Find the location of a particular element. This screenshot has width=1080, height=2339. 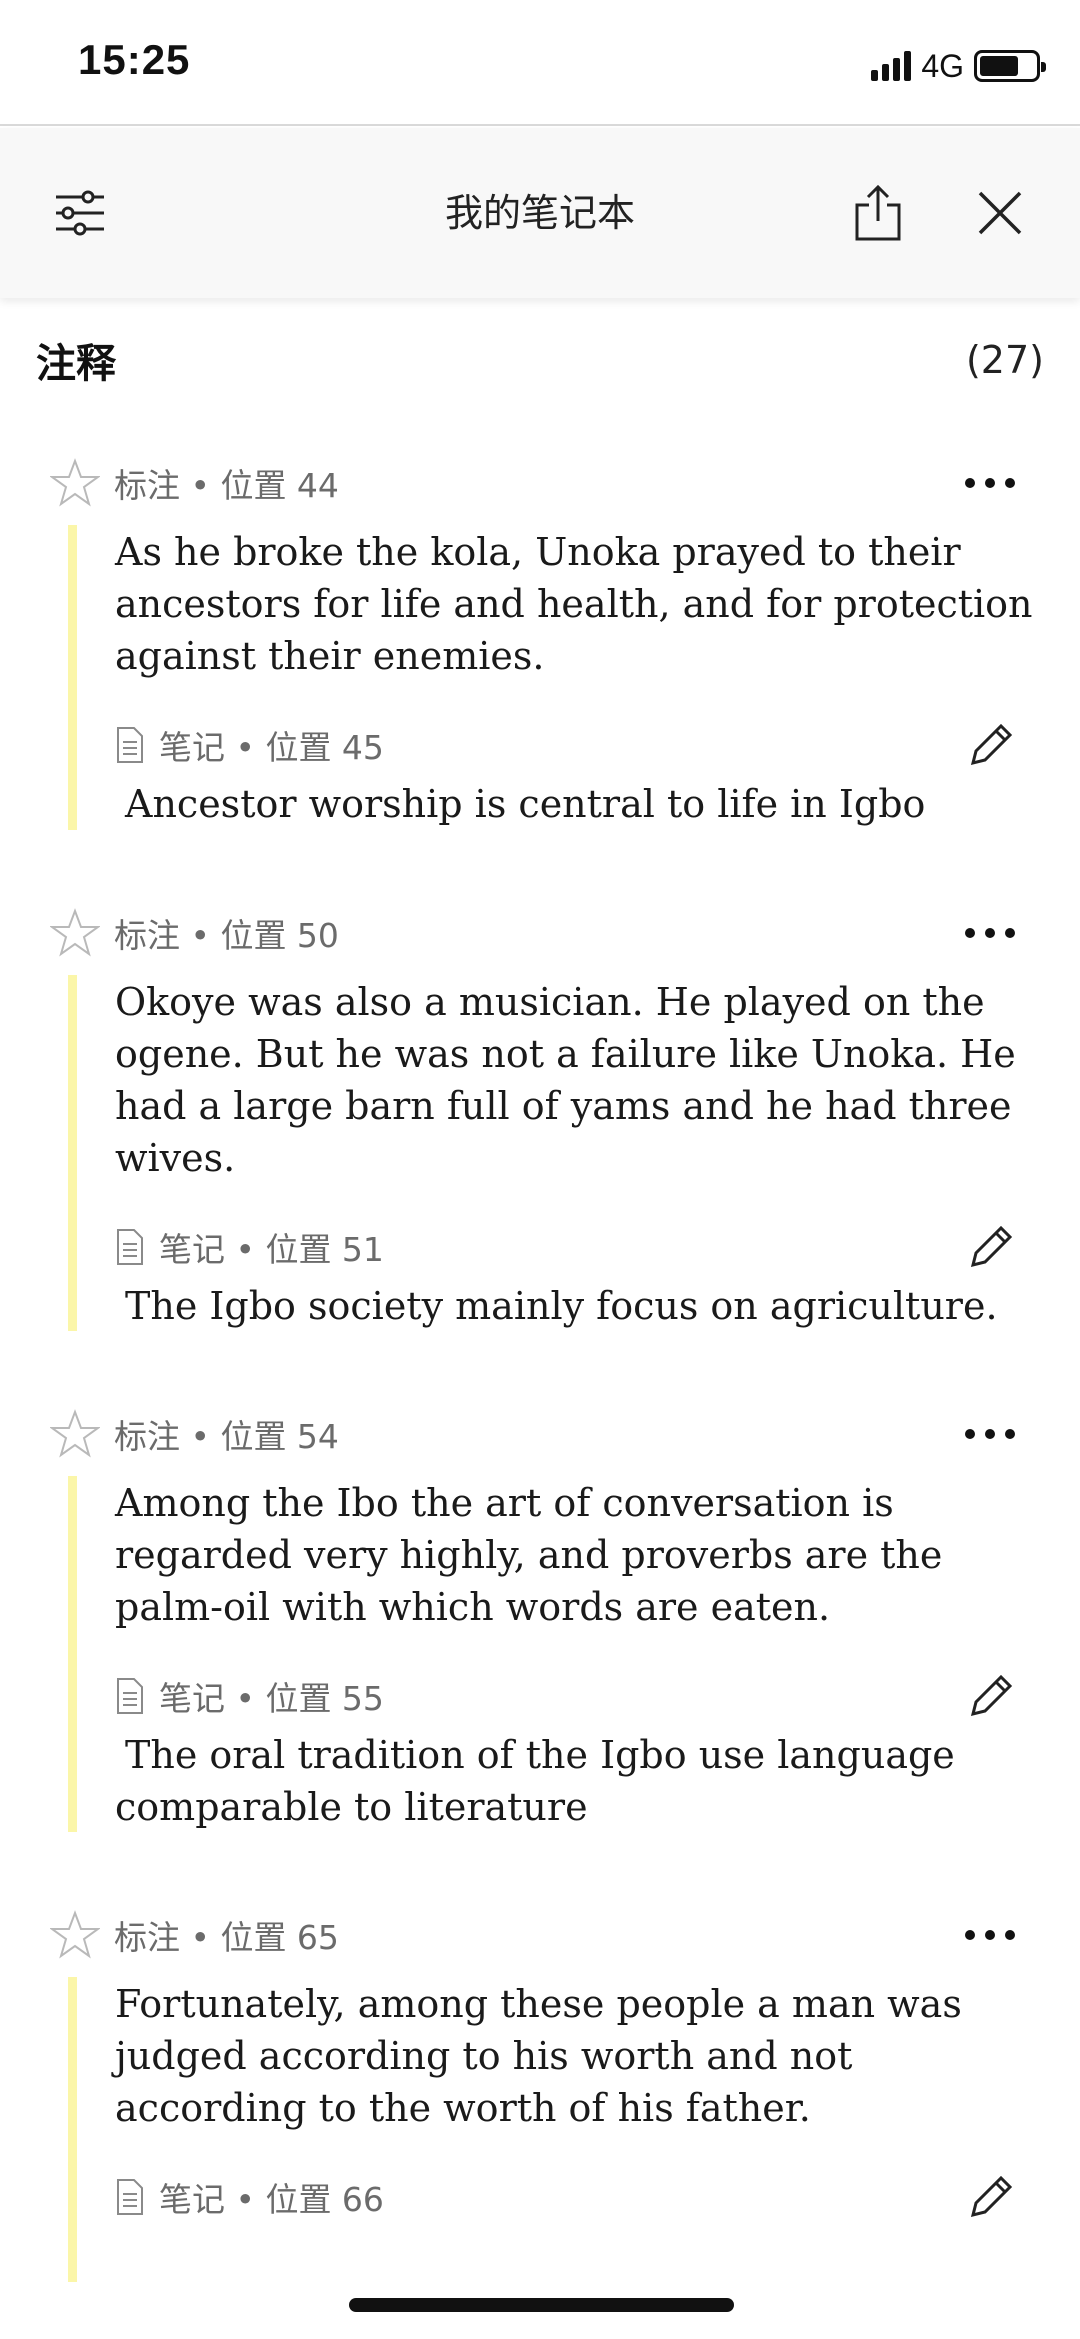

status-indicators: 4G is located at coordinates (958, 66).